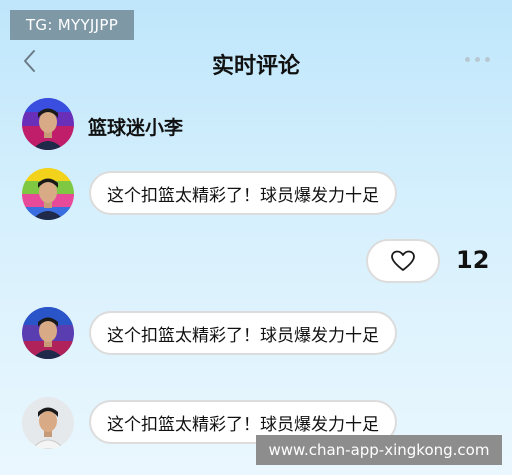 The width and height of the screenshot is (512, 475). I want to click on avatar-author, so click(48, 124).